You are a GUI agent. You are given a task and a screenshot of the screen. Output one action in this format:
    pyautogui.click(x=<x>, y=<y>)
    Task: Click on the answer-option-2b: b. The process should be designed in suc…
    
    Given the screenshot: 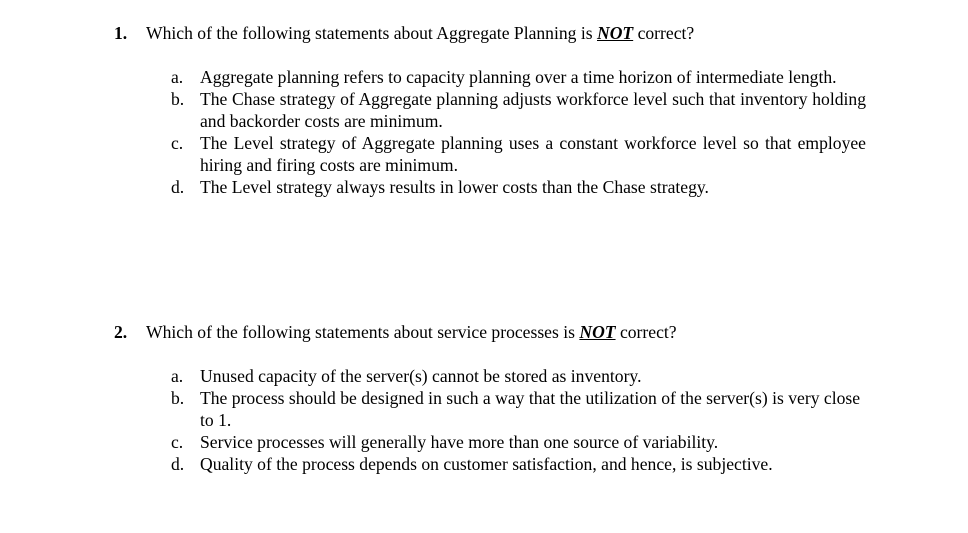 What is the action you would take?
    pyautogui.click(x=484, y=409)
    